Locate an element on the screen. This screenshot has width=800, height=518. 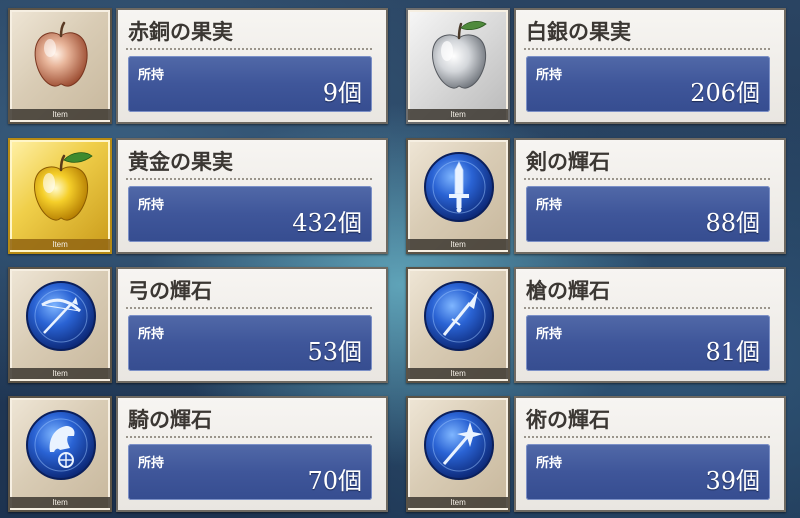
item-card-caster-gem: Item 術の輝石 所持 39個 is located at coordinates (592, 450).